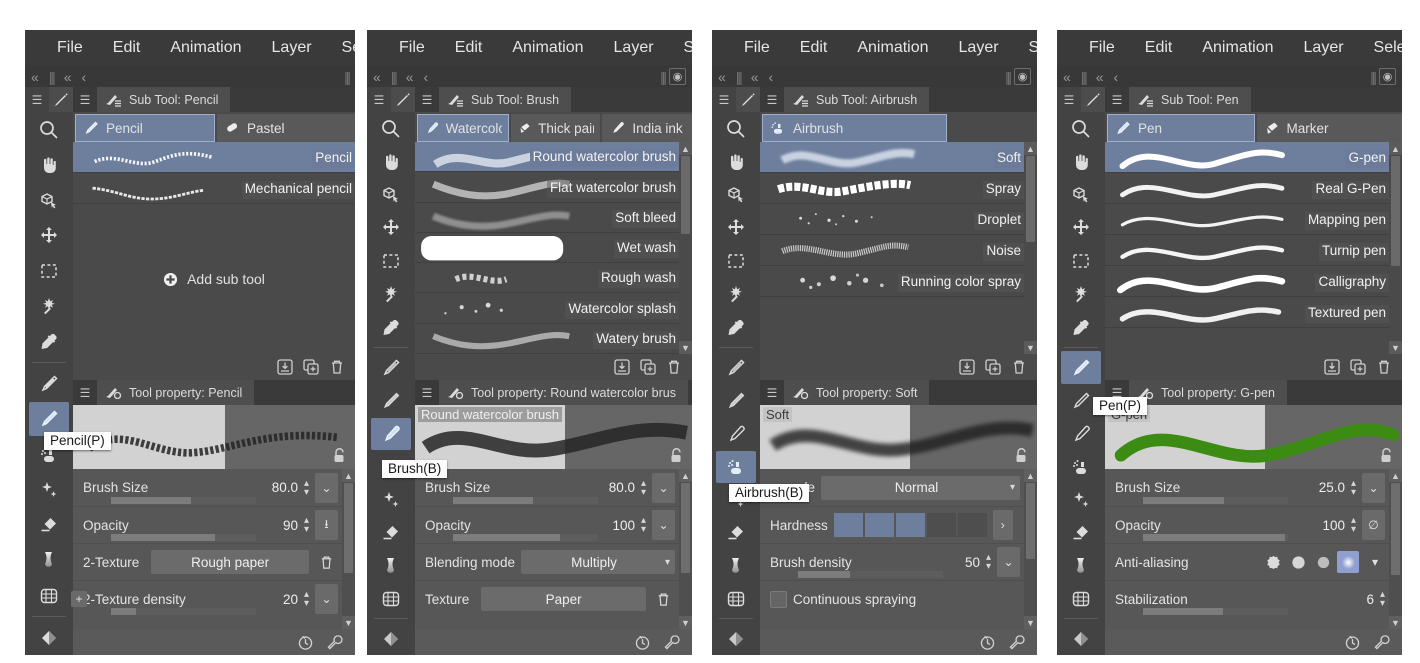 The height and width of the screenshot is (663, 1420). What do you see at coordinates (214, 157) in the screenshot?
I see `list-item: Pencil` at bounding box center [214, 157].